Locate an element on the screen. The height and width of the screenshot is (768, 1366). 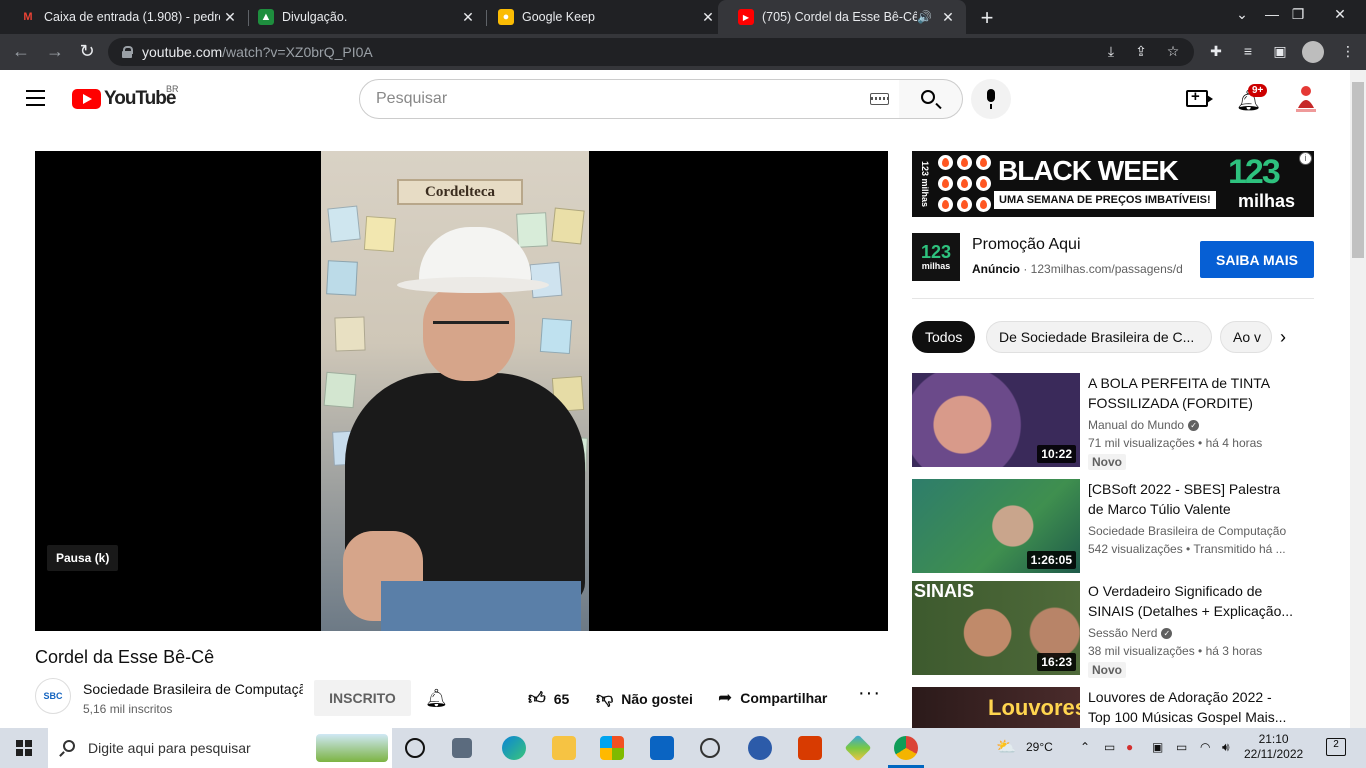
reload-icon: ↻ is located at coordinates (87, 51).